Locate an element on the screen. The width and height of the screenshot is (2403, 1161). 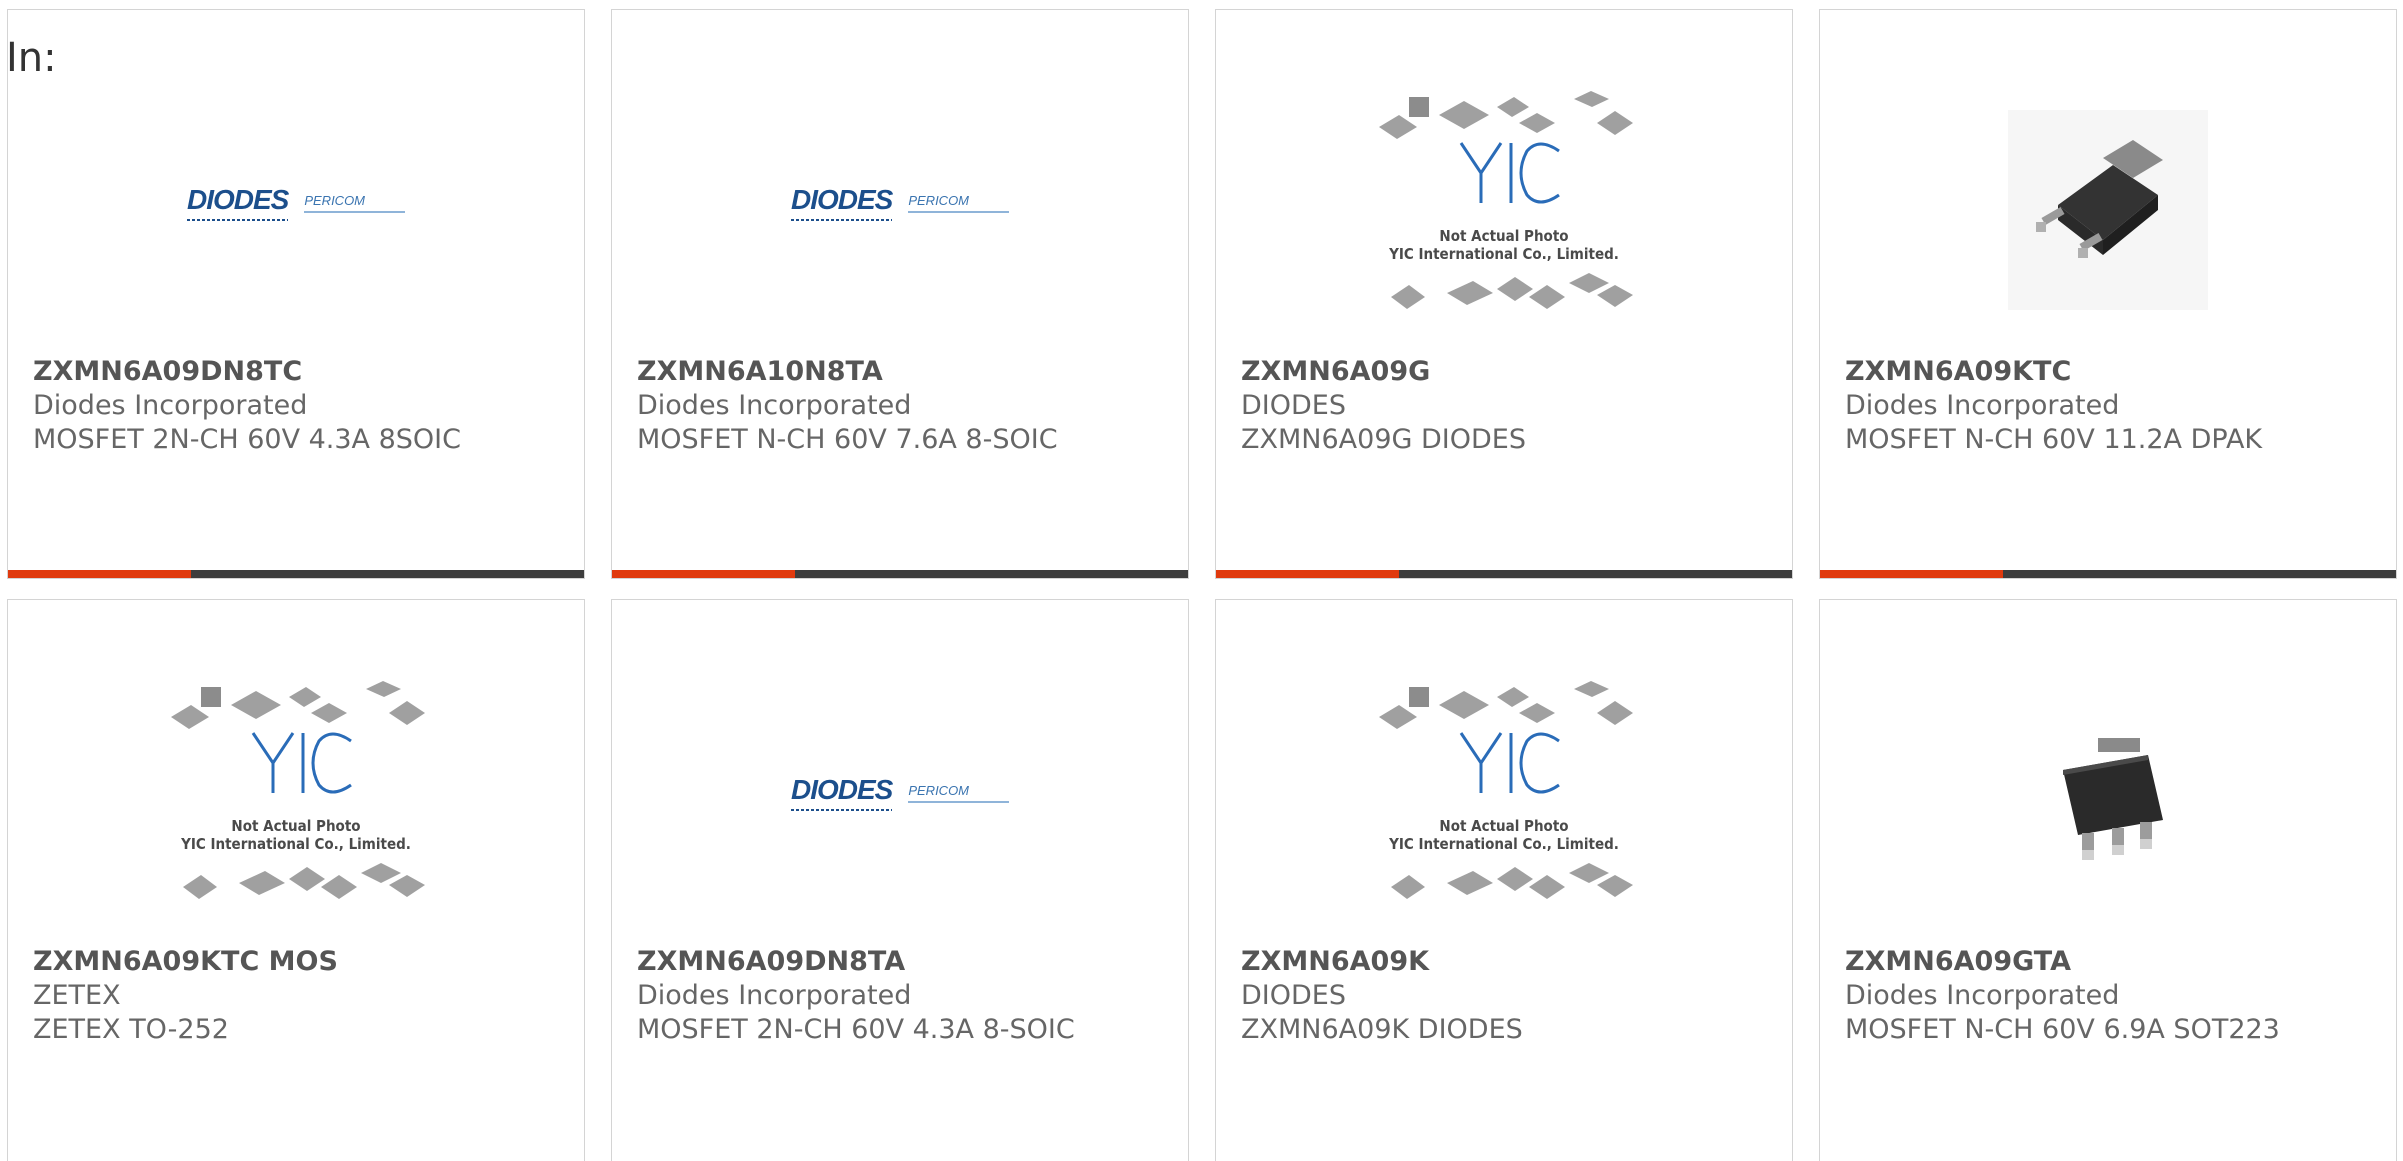
product-info: ZXMN6A09KTC MOS ZETEX ZETEX TO-252 is located at coordinates (185, 996).